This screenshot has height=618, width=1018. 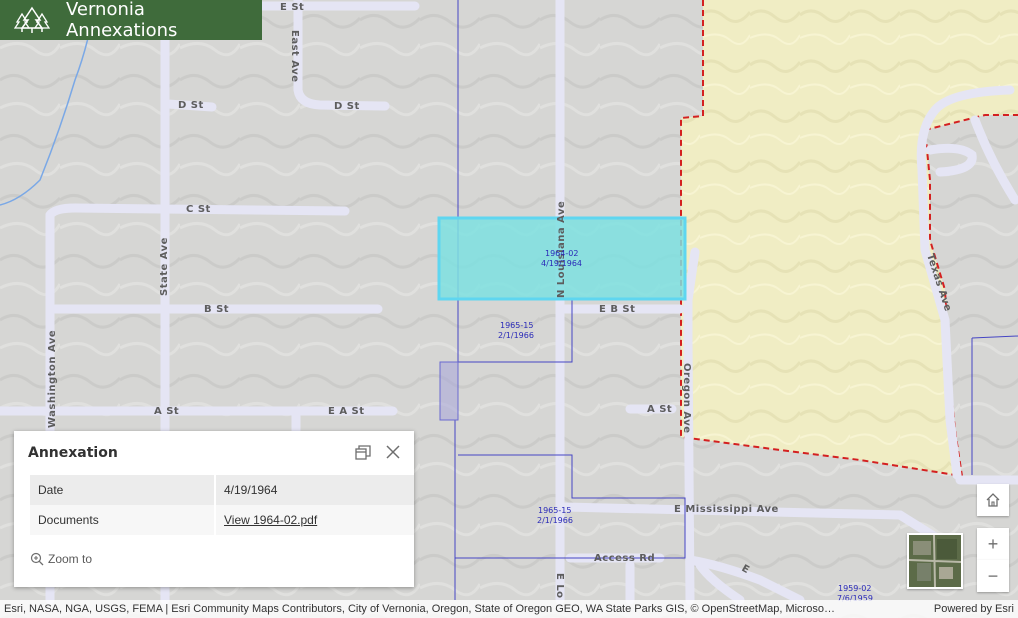 I want to click on street-label-a-st-right: A St, so click(x=659, y=409).